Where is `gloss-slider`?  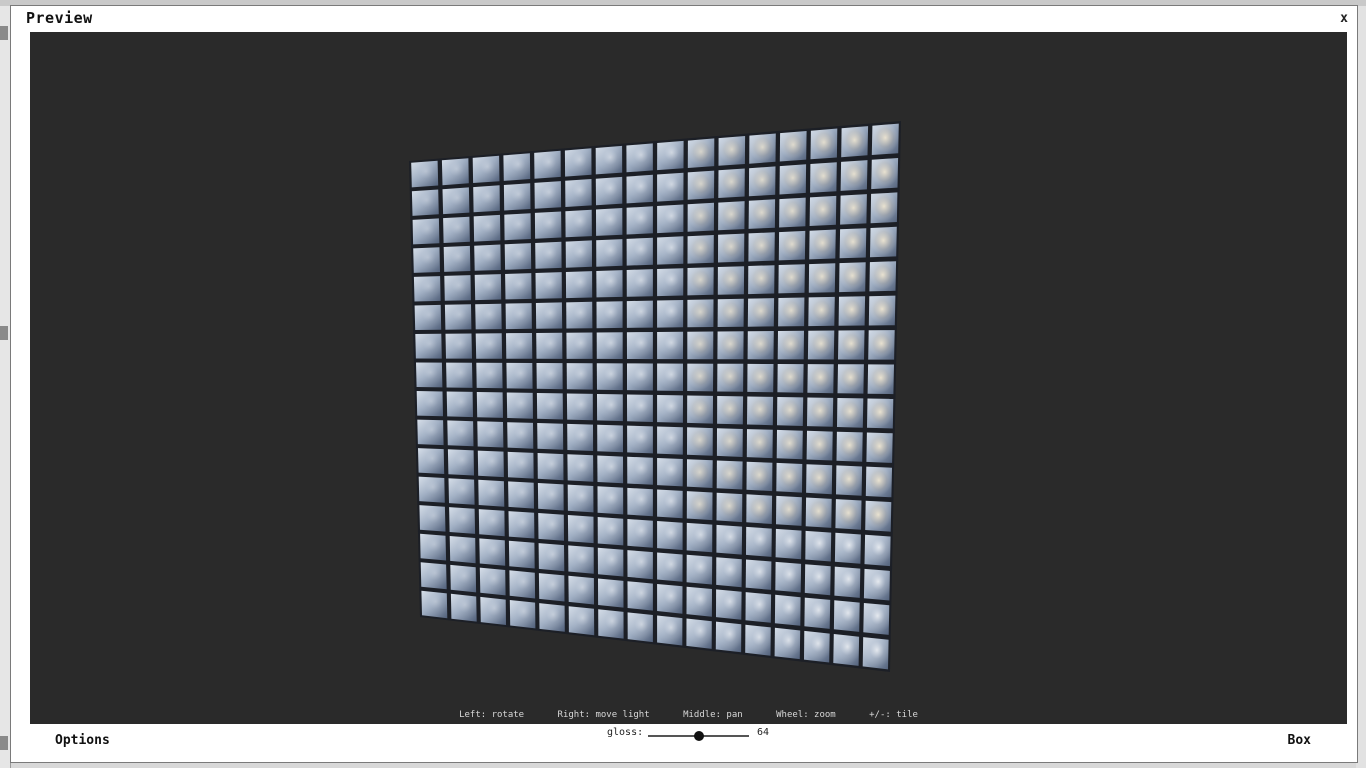 gloss-slider is located at coordinates (698, 736).